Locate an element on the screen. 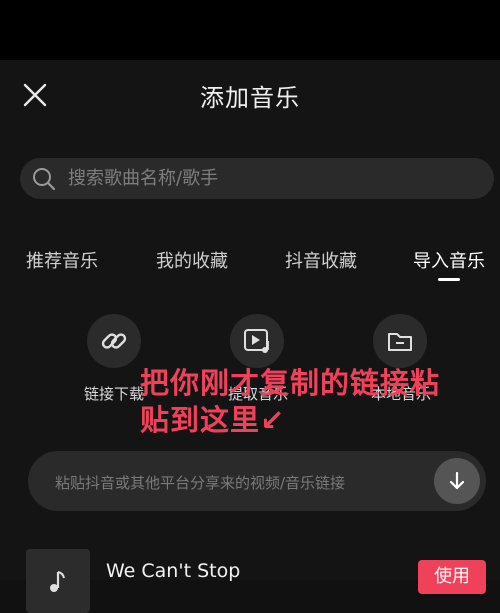  folder-icon is located at coordinates (400, 342).